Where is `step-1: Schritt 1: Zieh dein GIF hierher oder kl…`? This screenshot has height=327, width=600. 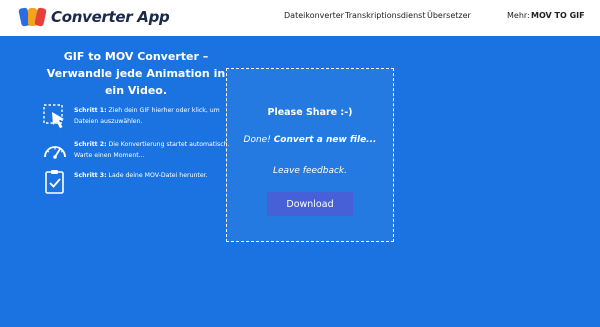
step-1: Schritt 1: Zieh dein GIF hierher oder kl… is located at coordinates (142, 118).